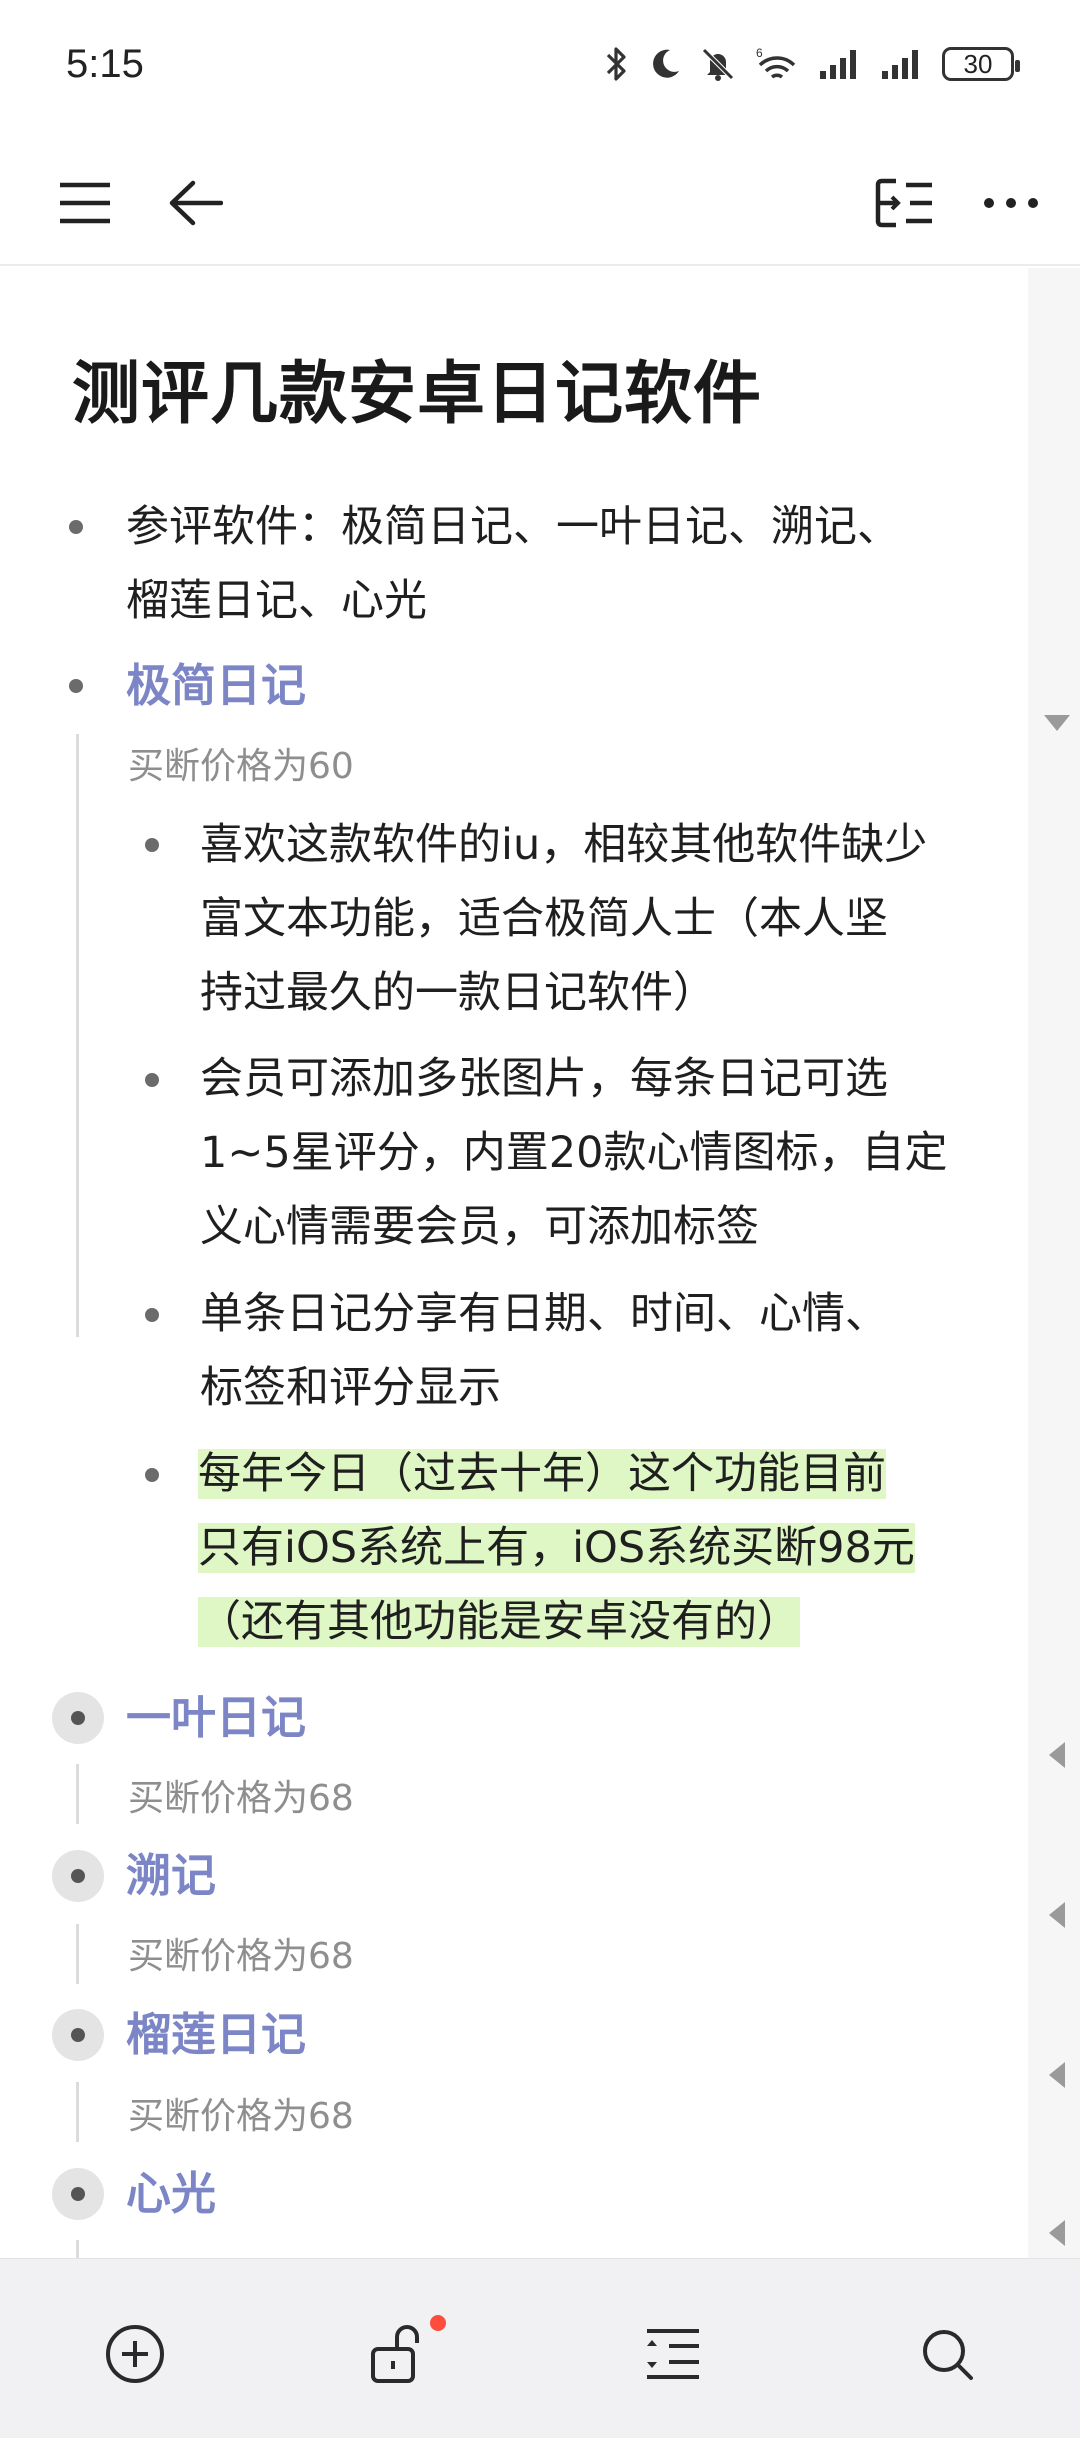 This screenshot has width=1080, height=2438. What do you see at coordinates (458, 993) in the screenshot?
I see `list-item-line: 持过最久的一款日记软件）` at bounding box center [458, 993].